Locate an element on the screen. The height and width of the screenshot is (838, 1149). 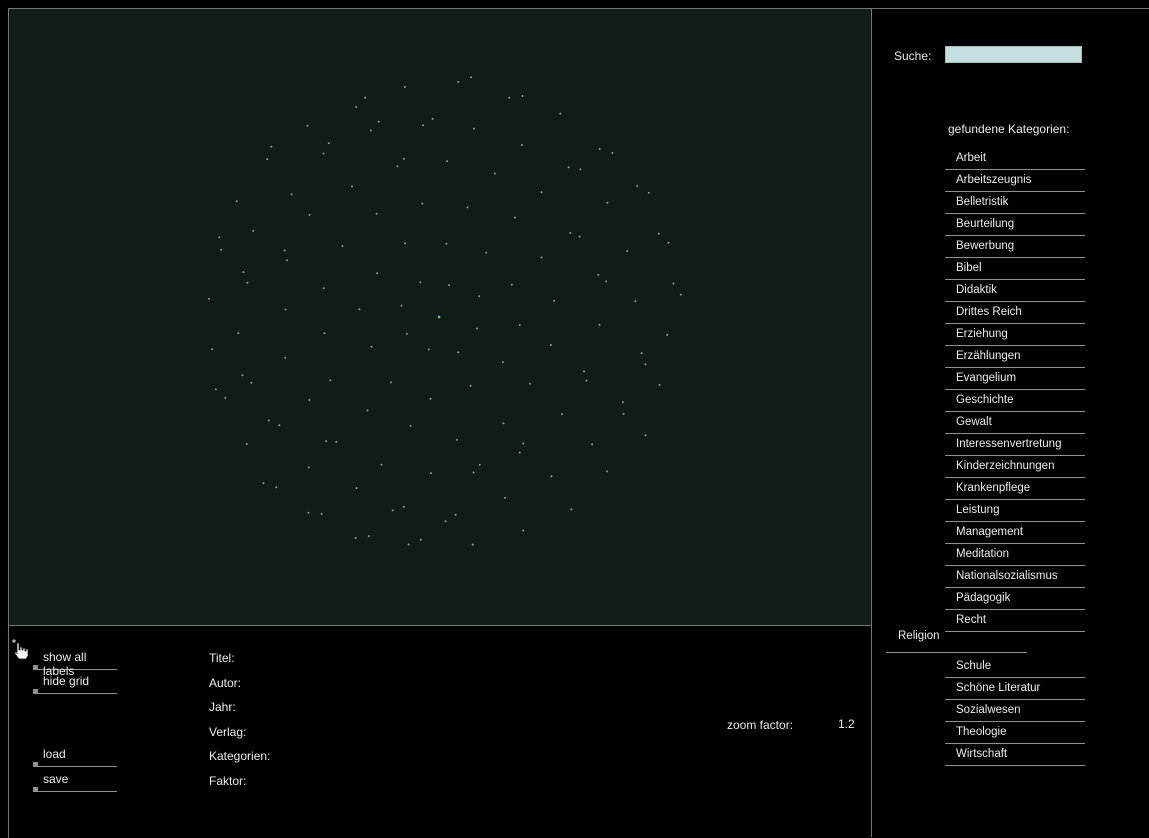
category-item: Nationalsozialismus is located at coordinates (1015, 577).